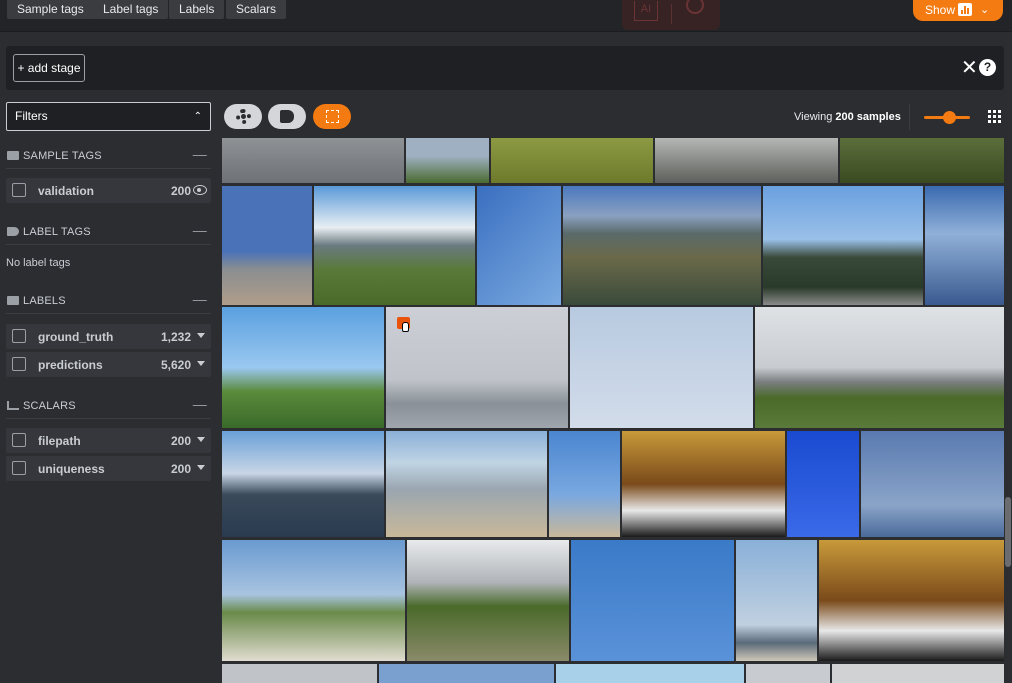 The width and height of the screenshot is (1012, 683). Describe the element at coordinates (131, 9) in the screenshot. I see `tab-label-tags: Label tags` at that location.